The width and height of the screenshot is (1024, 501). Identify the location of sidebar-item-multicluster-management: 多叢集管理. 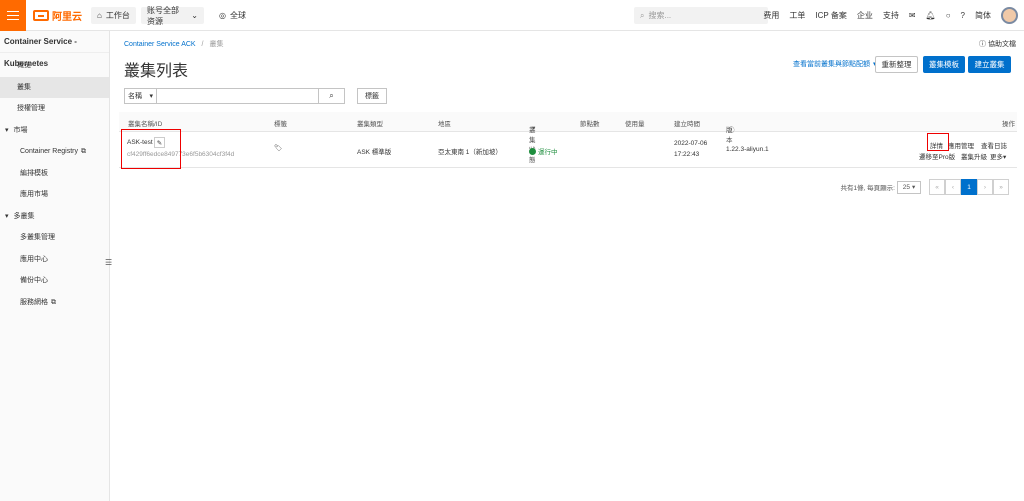
(54, 238).